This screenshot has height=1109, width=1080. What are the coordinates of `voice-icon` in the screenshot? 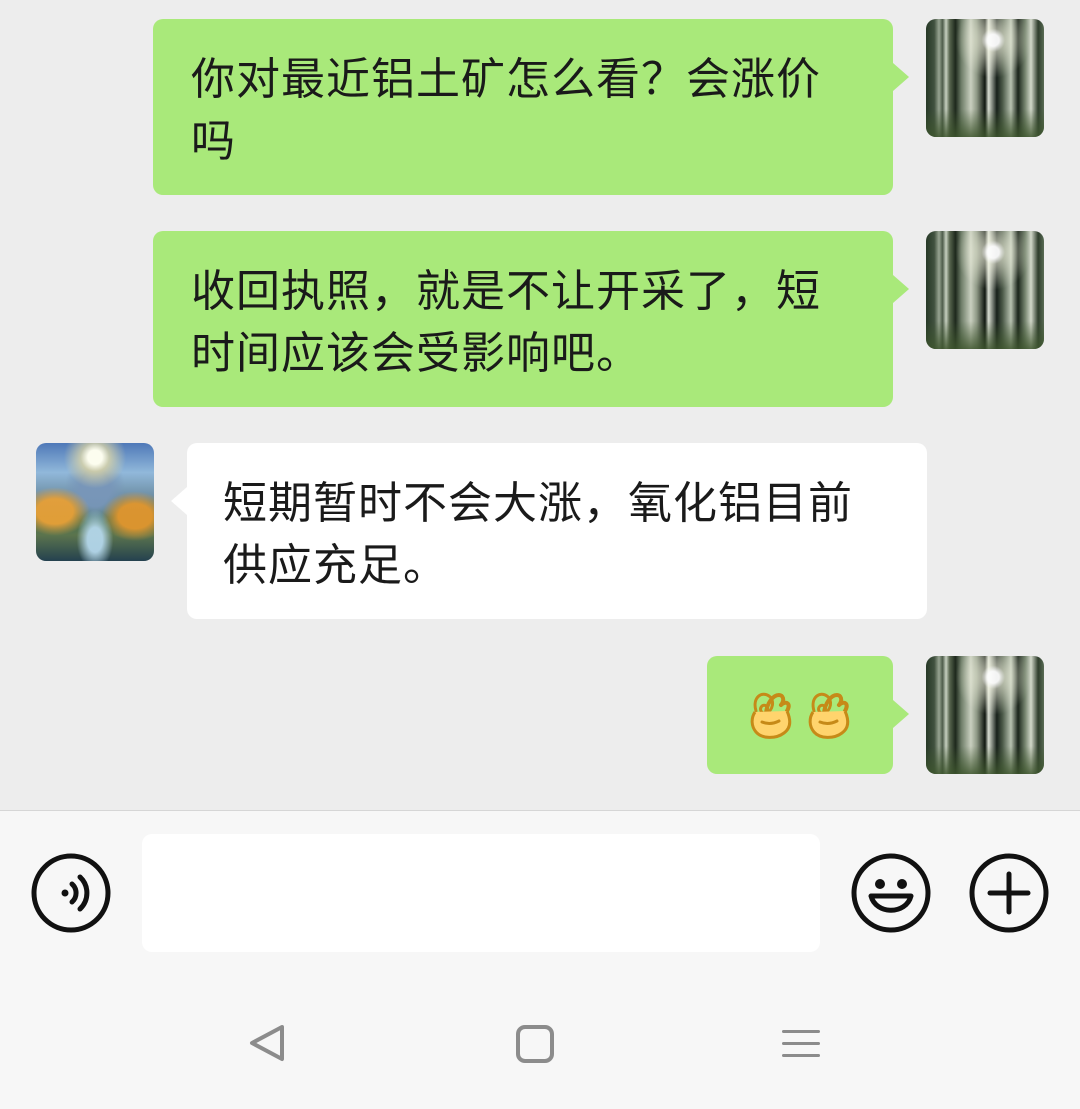 It's located at (71, 893).